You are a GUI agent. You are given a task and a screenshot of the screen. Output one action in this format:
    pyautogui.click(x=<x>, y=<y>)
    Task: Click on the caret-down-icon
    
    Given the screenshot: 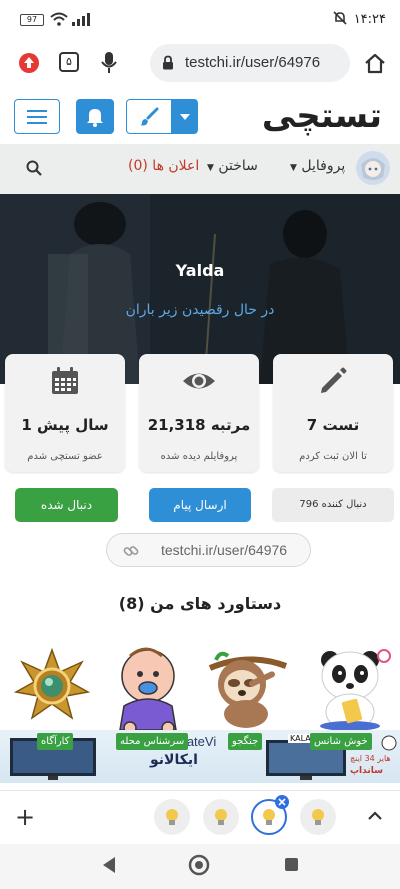 What is the action you would take?
    pyautogui.click(x=185, y=117)
    